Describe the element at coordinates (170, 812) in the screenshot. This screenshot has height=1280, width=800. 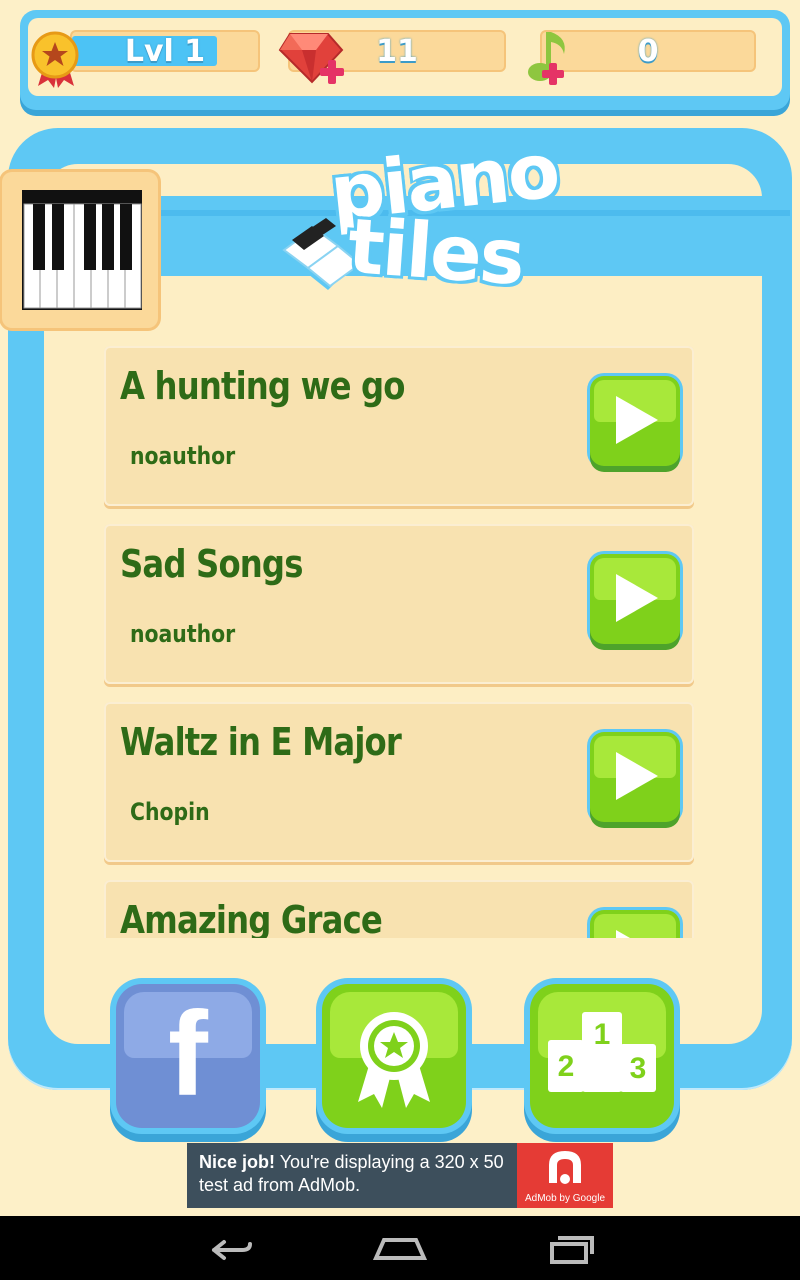
I see `song-author: Chopin` at that location.